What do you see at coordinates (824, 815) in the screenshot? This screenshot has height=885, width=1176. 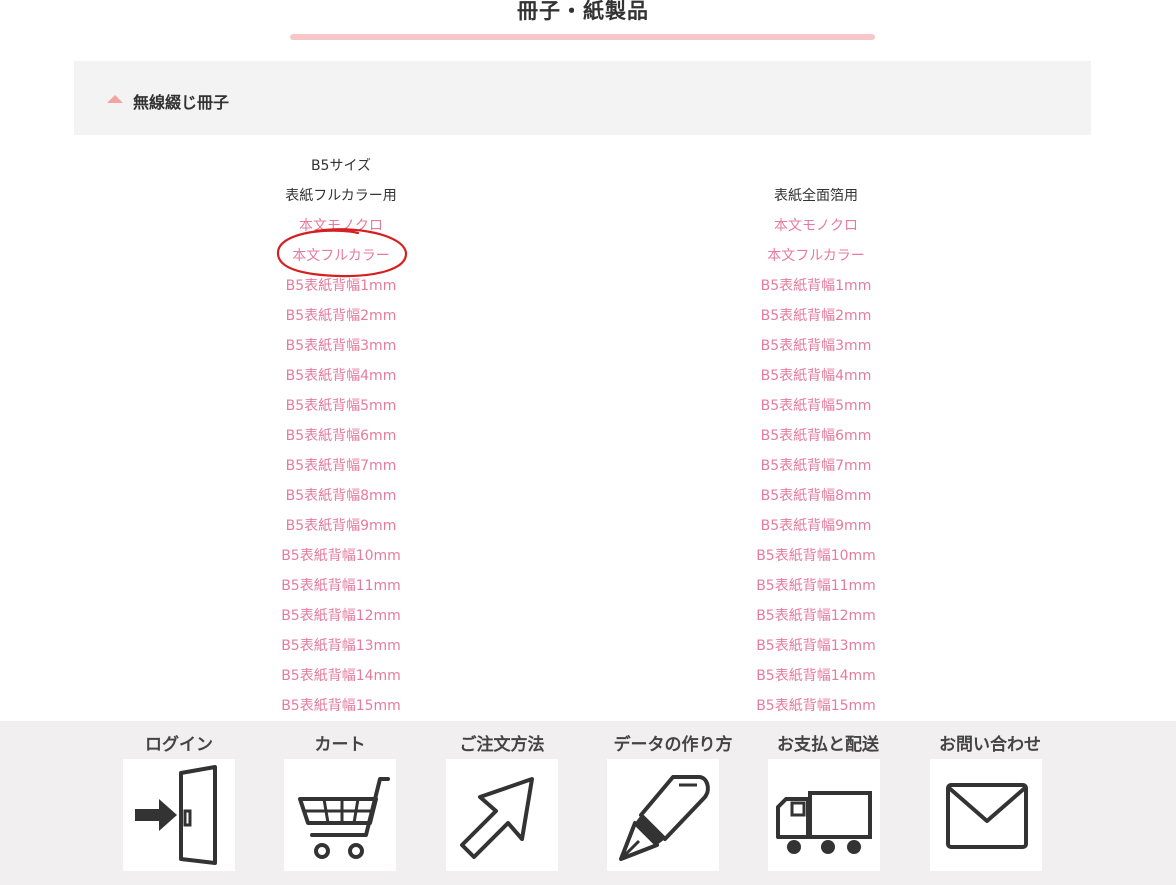 I see `truck-icon` at bounding box center [824, 815].